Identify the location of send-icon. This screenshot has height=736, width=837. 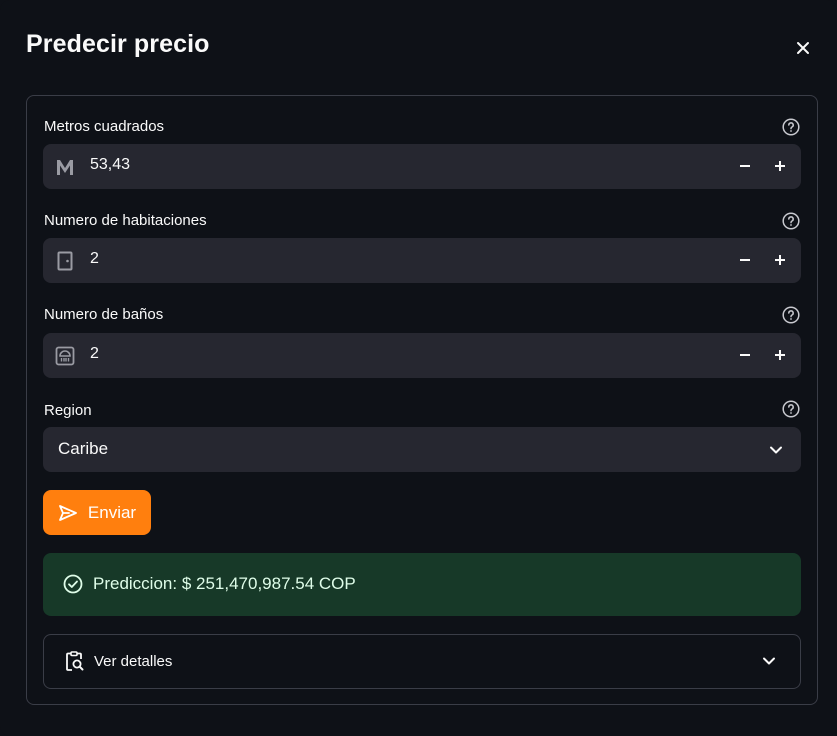
(68, 512).